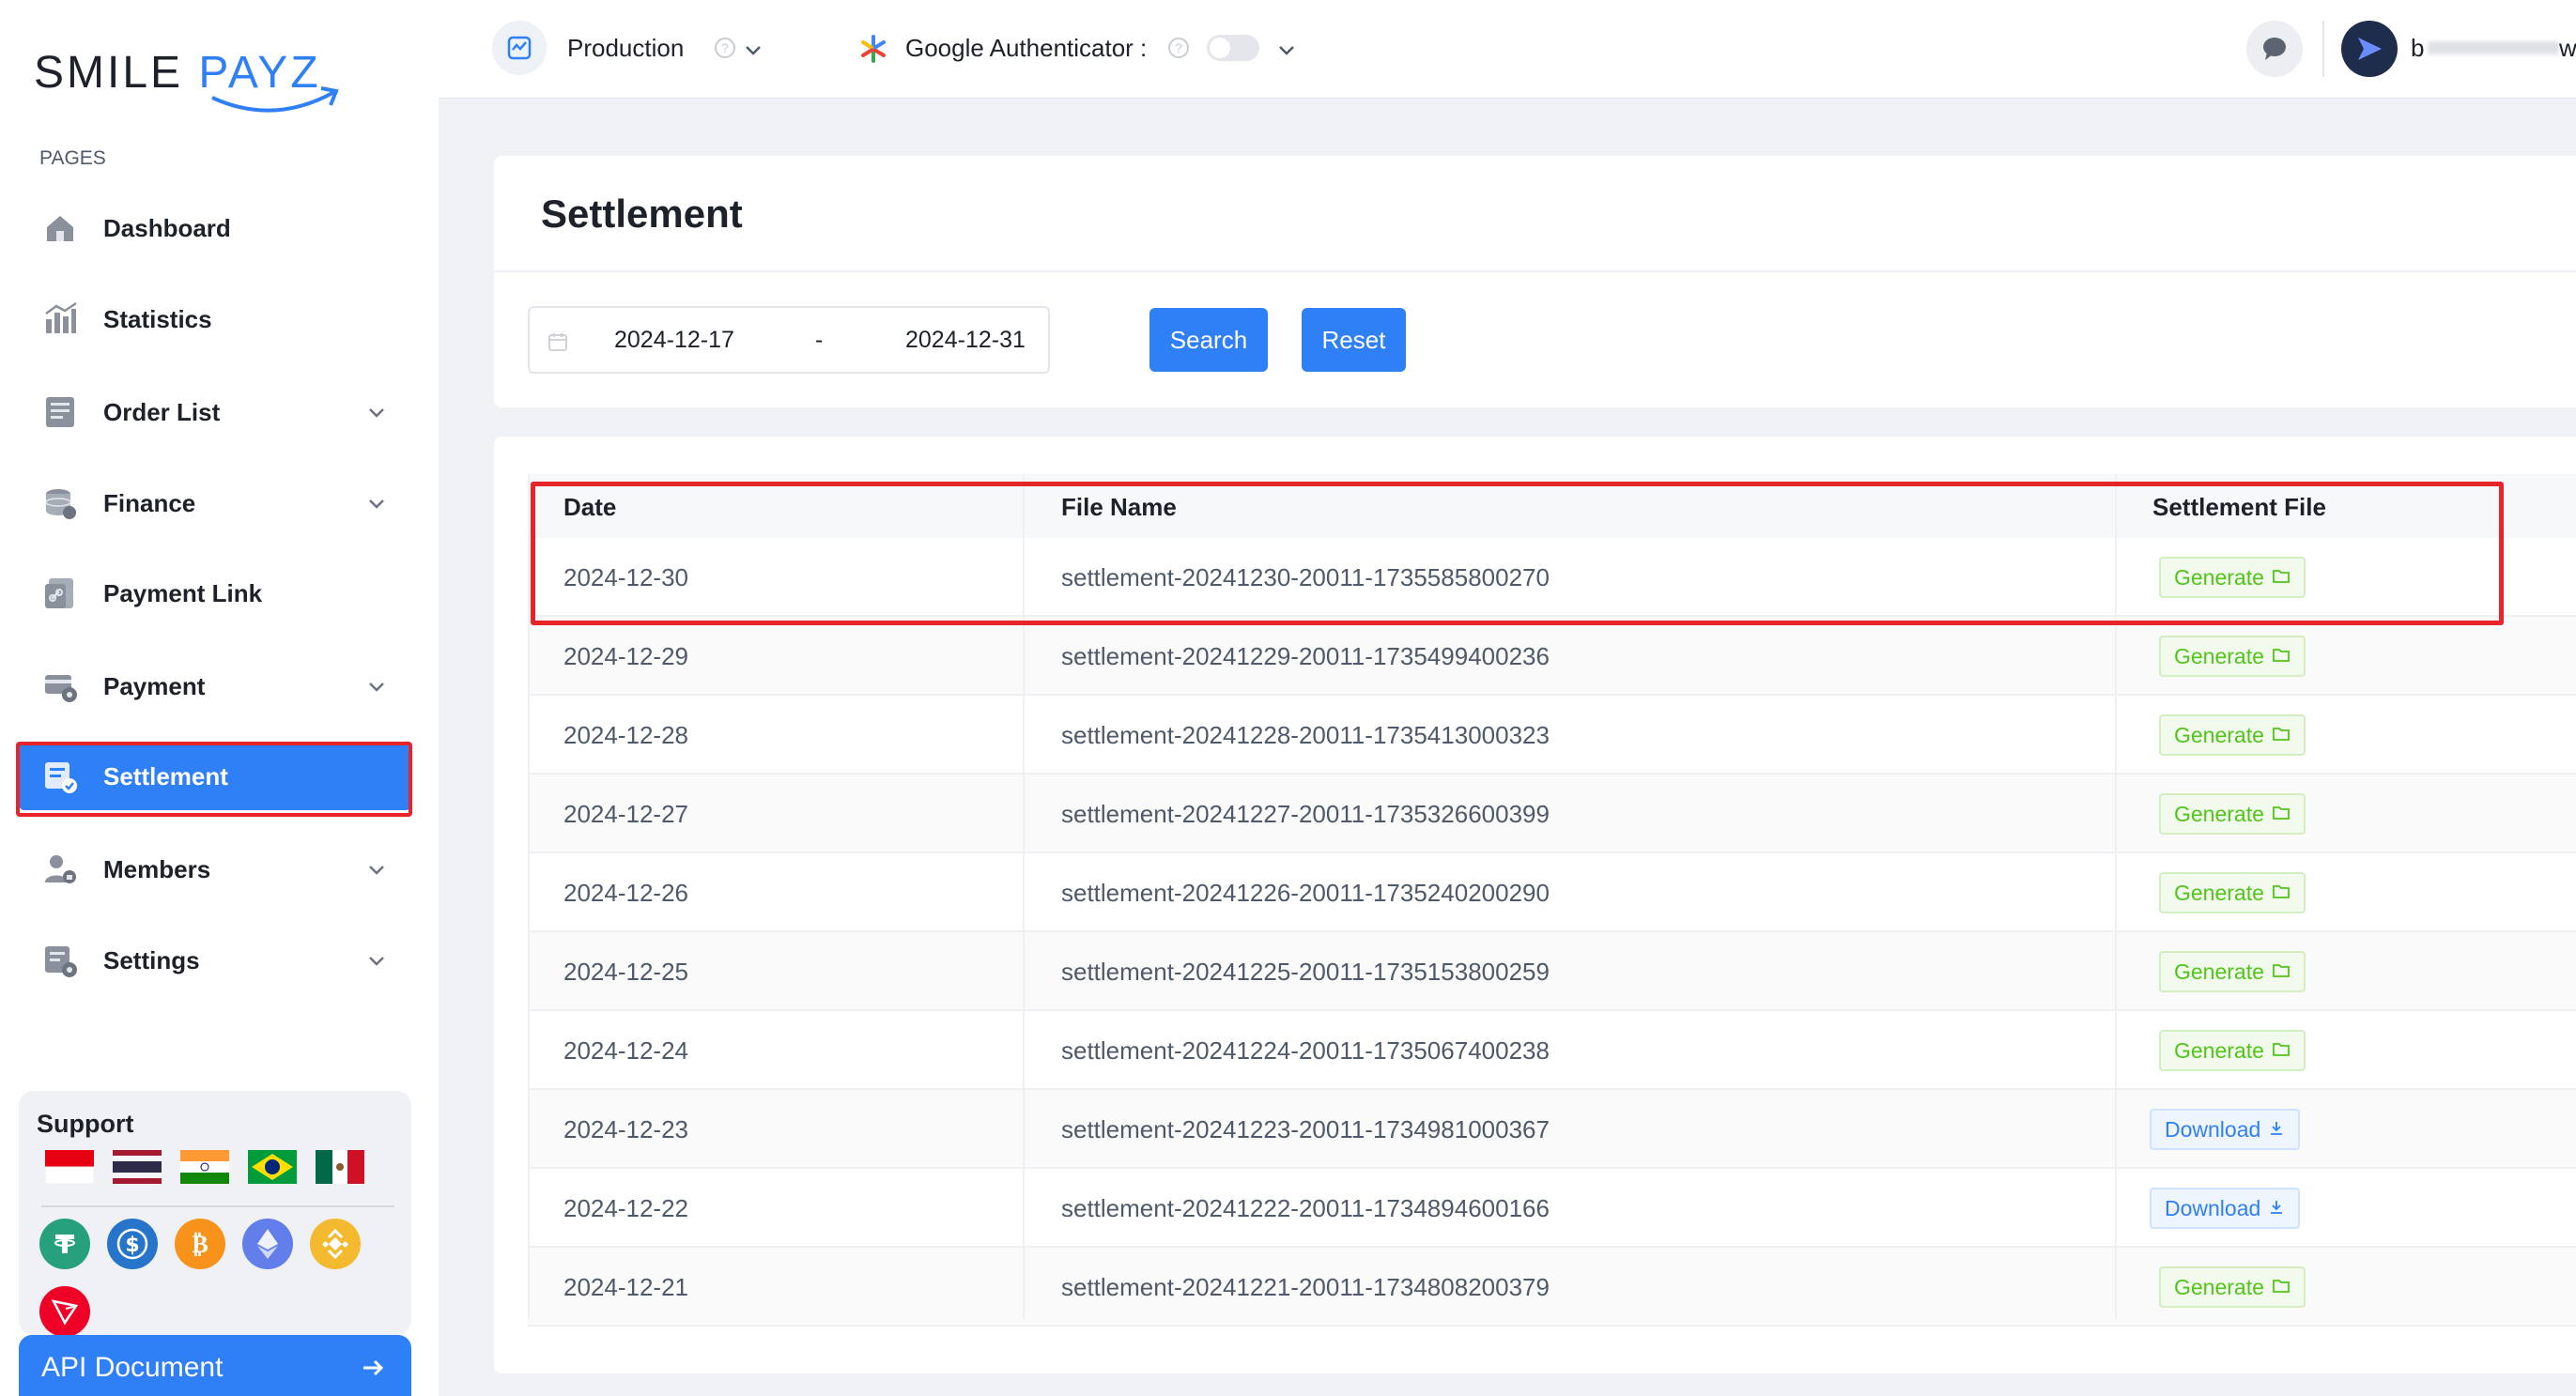 This screenshot has width=2576, height=1396. What do you see at coordinates (965, 340) in the screenshot?
I see `date-to-input: 2024-12-31` at bounding box center [965, 340].